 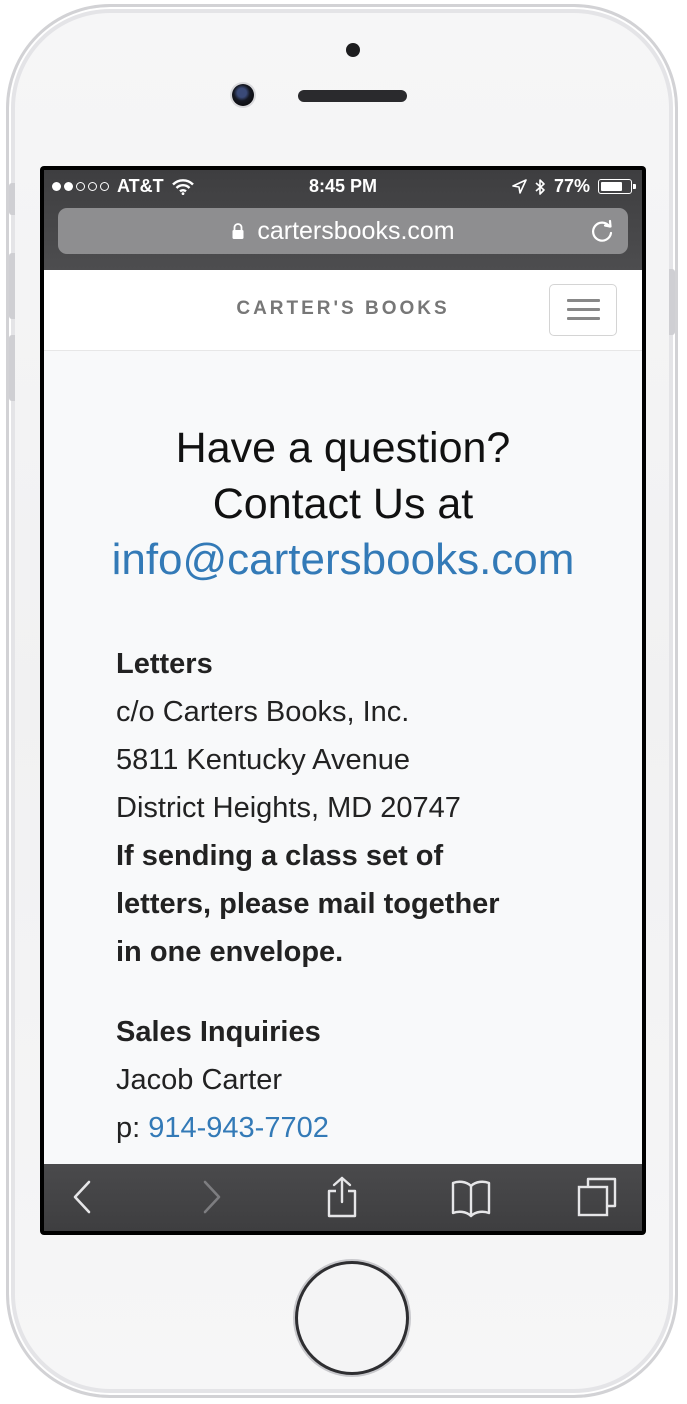 What do you see at coordinates (353, 50) in the screenshot?
I see `proximity-sensor` at bounding box center [353, 50].